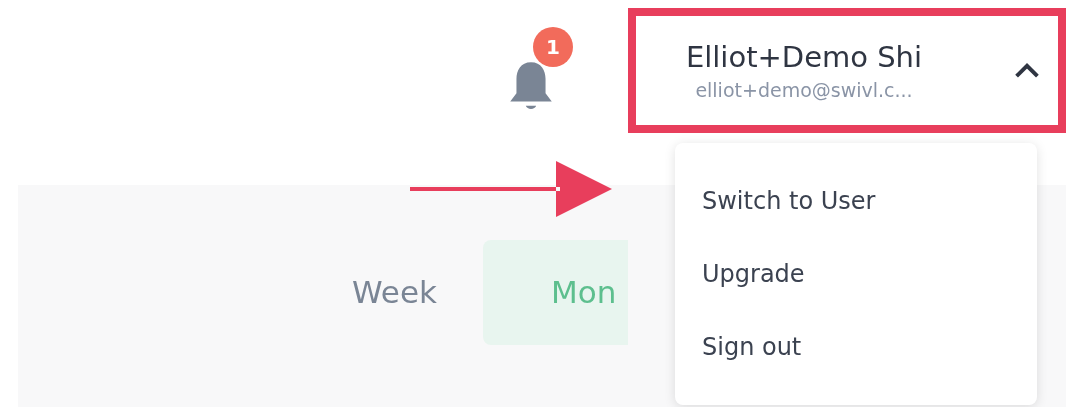 The image size is (1066, 407). Describe the element at coordinates (856, 274) in the screenshot. I see `menu-item: Upgrade` at that location.